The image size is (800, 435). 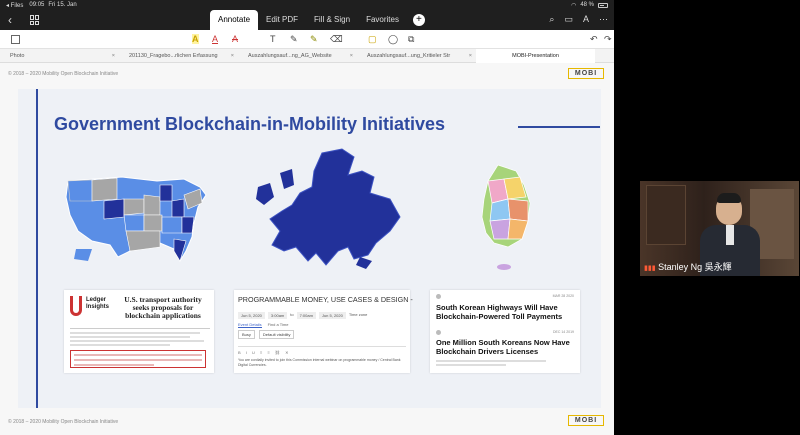 What do you see at coordinates (608, 39) in the screenshot?
I see `redo-icon: ↷` at bounding box center [608, 39].